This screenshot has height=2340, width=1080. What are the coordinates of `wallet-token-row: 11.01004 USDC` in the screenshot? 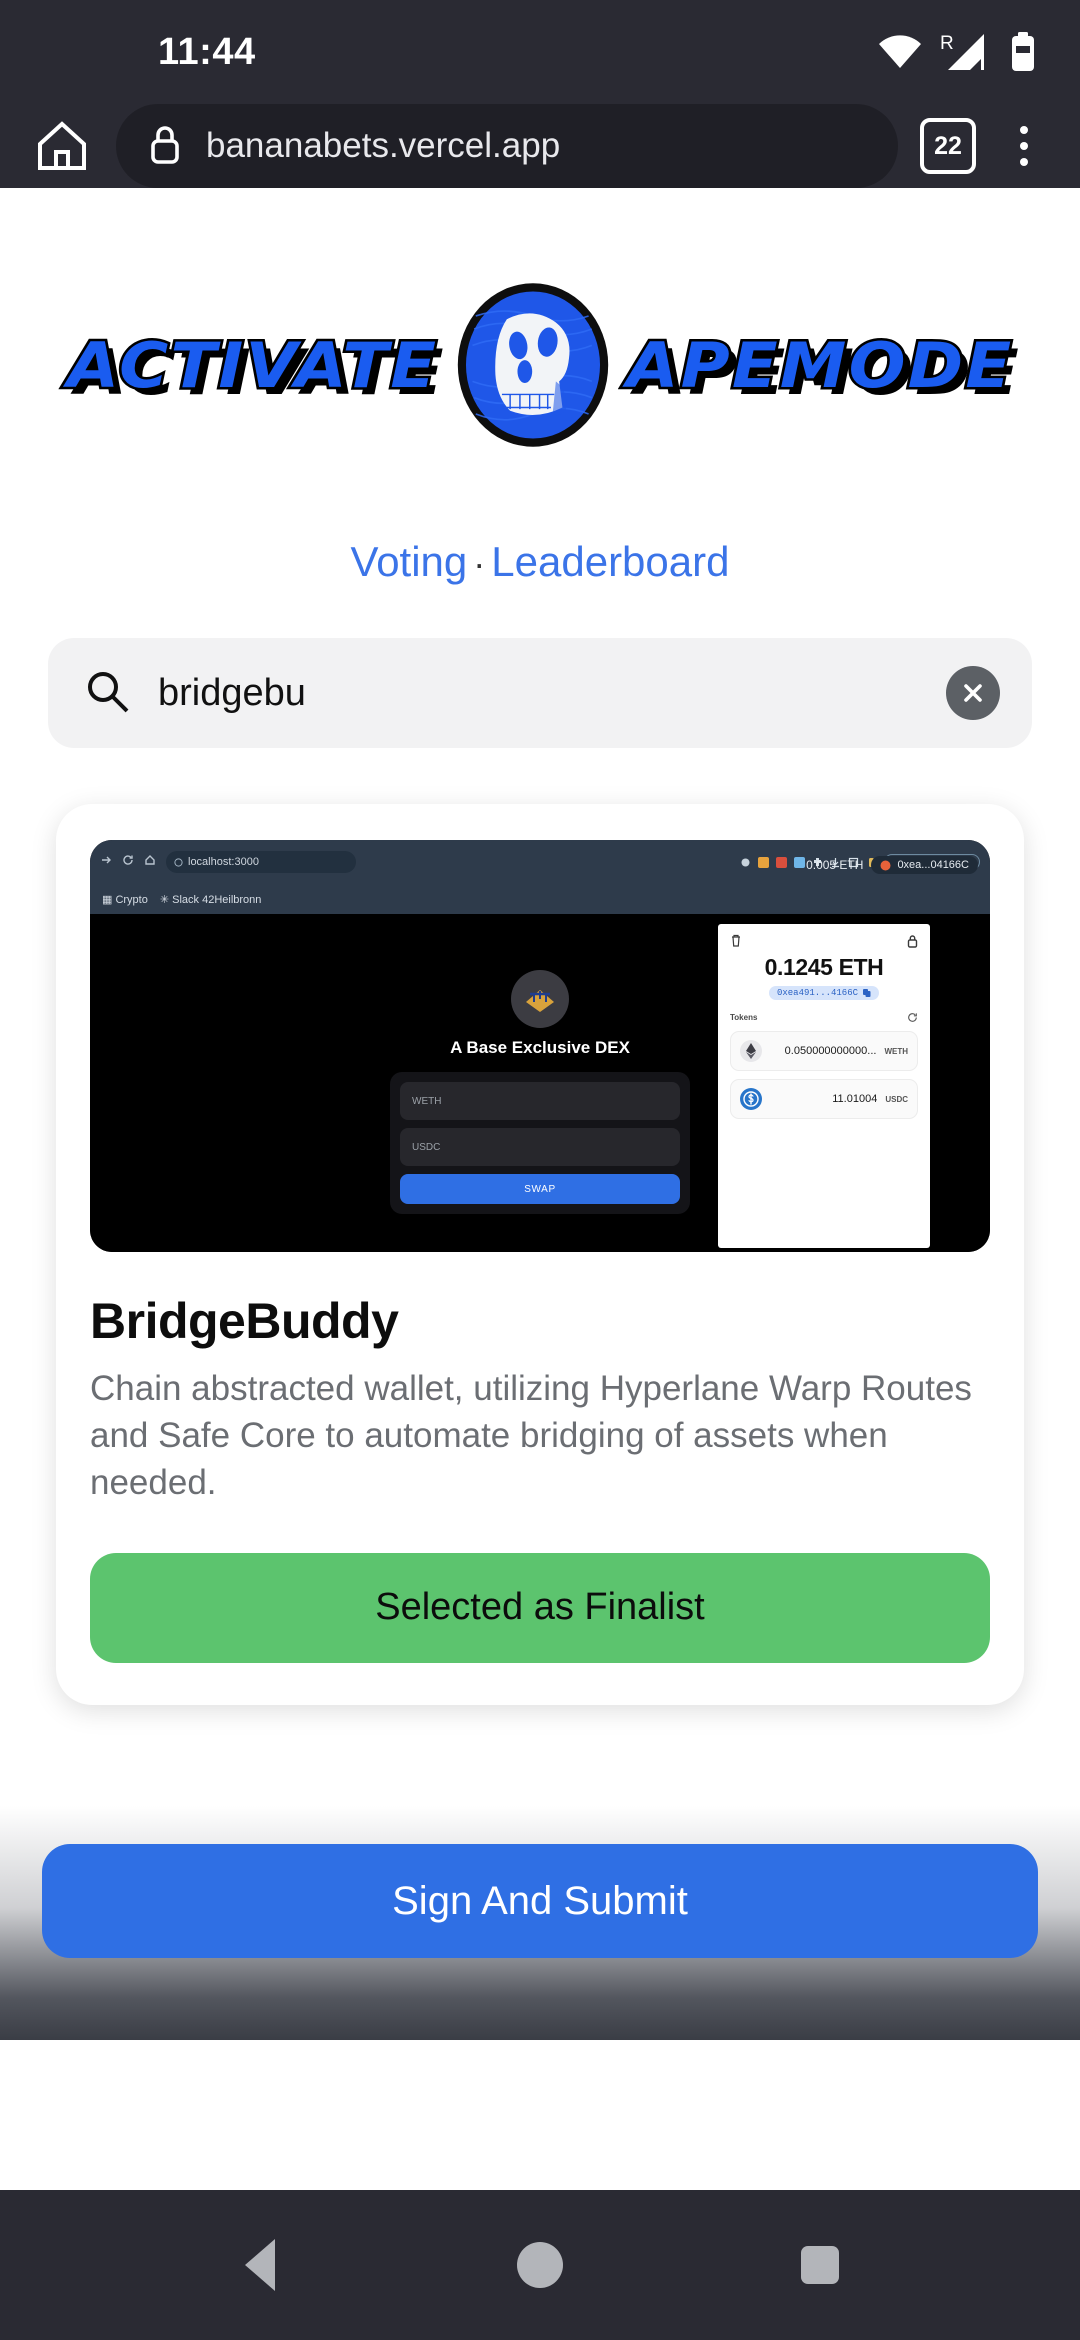 It's located at (824, 1099).